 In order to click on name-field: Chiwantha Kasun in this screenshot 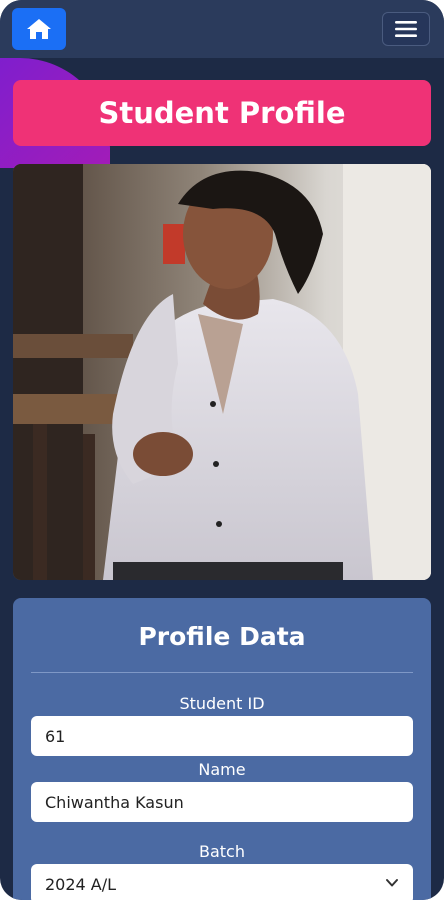, I will do `click(222, 802)`.